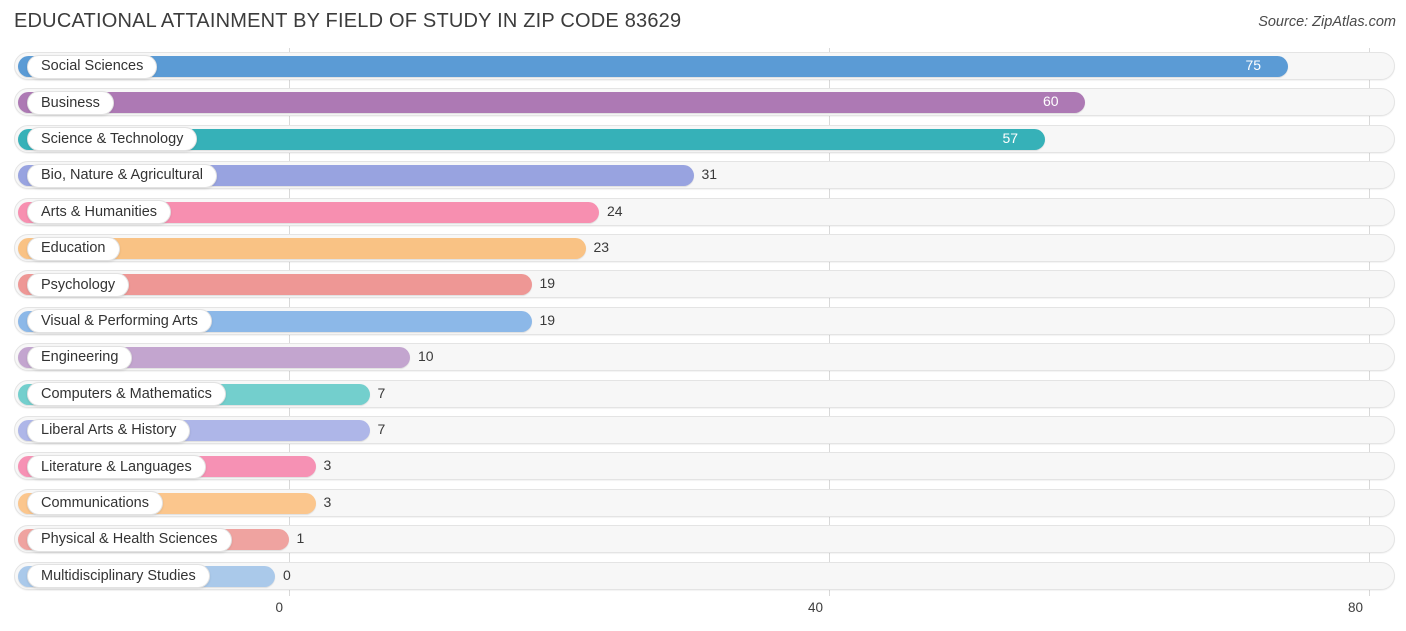  I want to click on category-label: Computers & Mathematics, so click(126, 393).